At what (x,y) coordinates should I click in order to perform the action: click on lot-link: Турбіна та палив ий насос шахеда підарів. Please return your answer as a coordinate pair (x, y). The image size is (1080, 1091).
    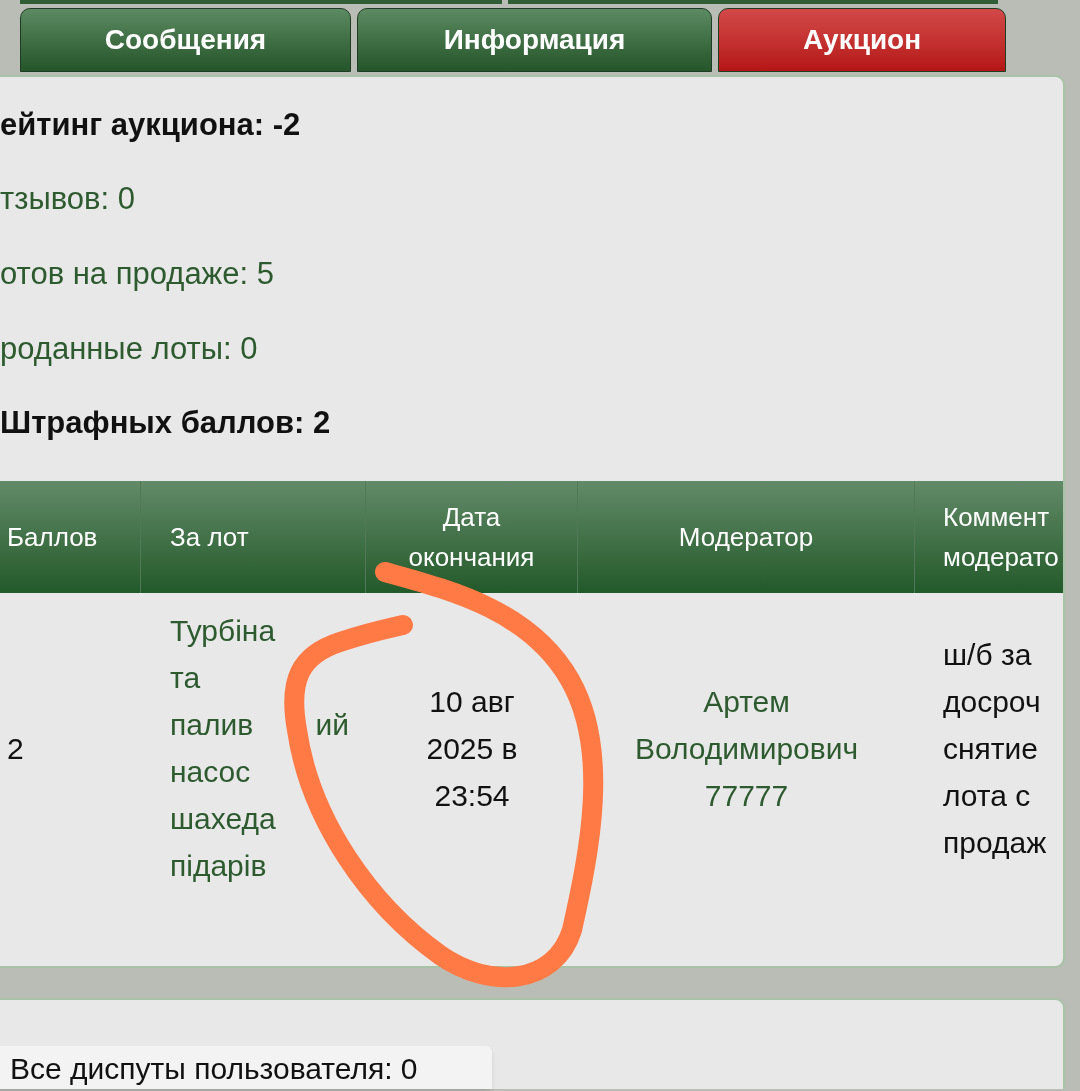
    Looking at the image, I should click on (245, 748).